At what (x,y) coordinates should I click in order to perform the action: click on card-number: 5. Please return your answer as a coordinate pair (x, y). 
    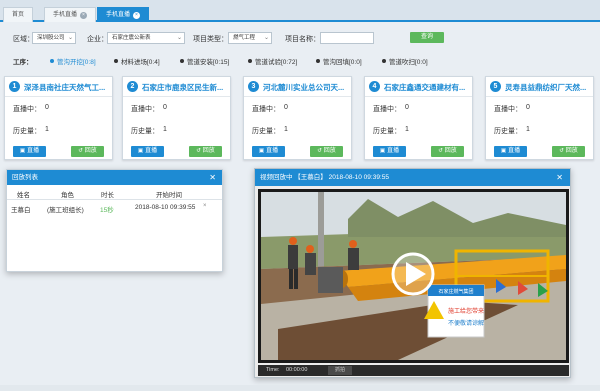
    Looking at the image, I should click on (495, 86).